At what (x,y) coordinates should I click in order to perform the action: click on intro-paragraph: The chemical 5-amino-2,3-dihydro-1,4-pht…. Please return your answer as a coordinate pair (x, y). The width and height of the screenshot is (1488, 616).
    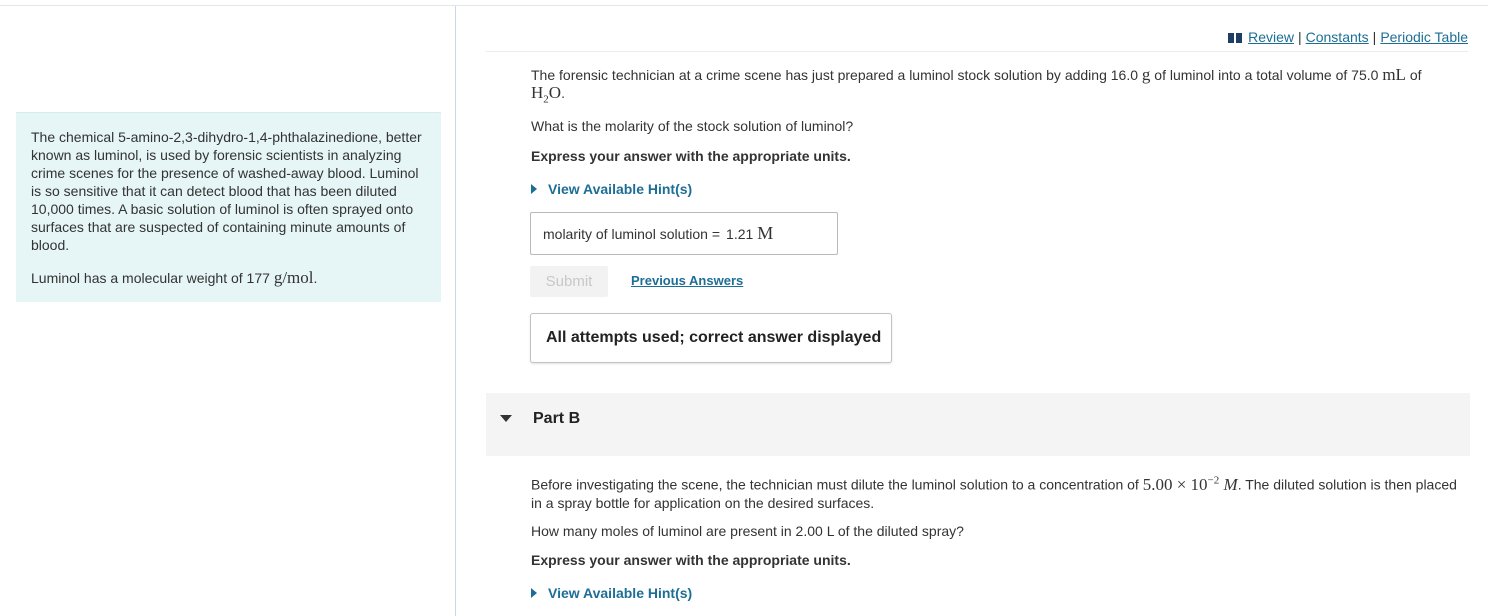
    Looking at the image, I should click on (226, 191).